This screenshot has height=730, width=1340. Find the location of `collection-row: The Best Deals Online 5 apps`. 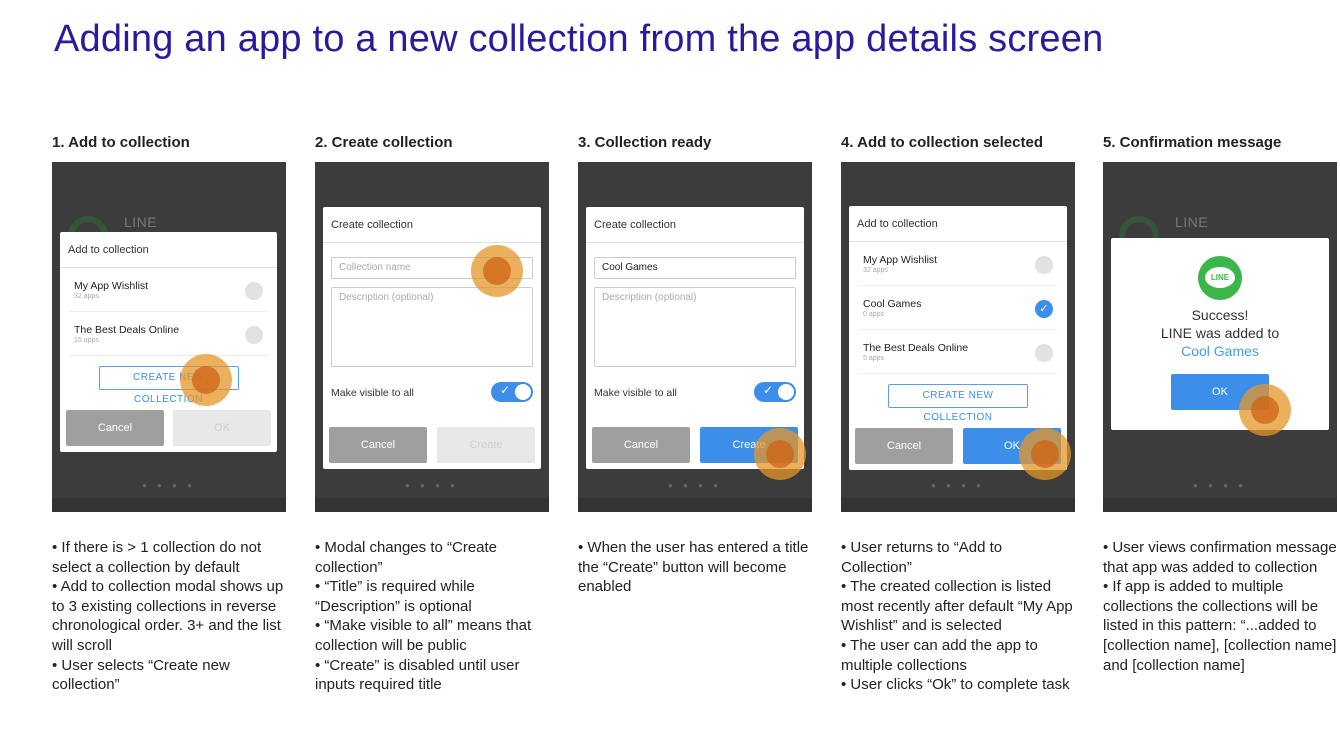

collection-row: The Best Deals Online 5 apps is located at coordinates (958, 352).